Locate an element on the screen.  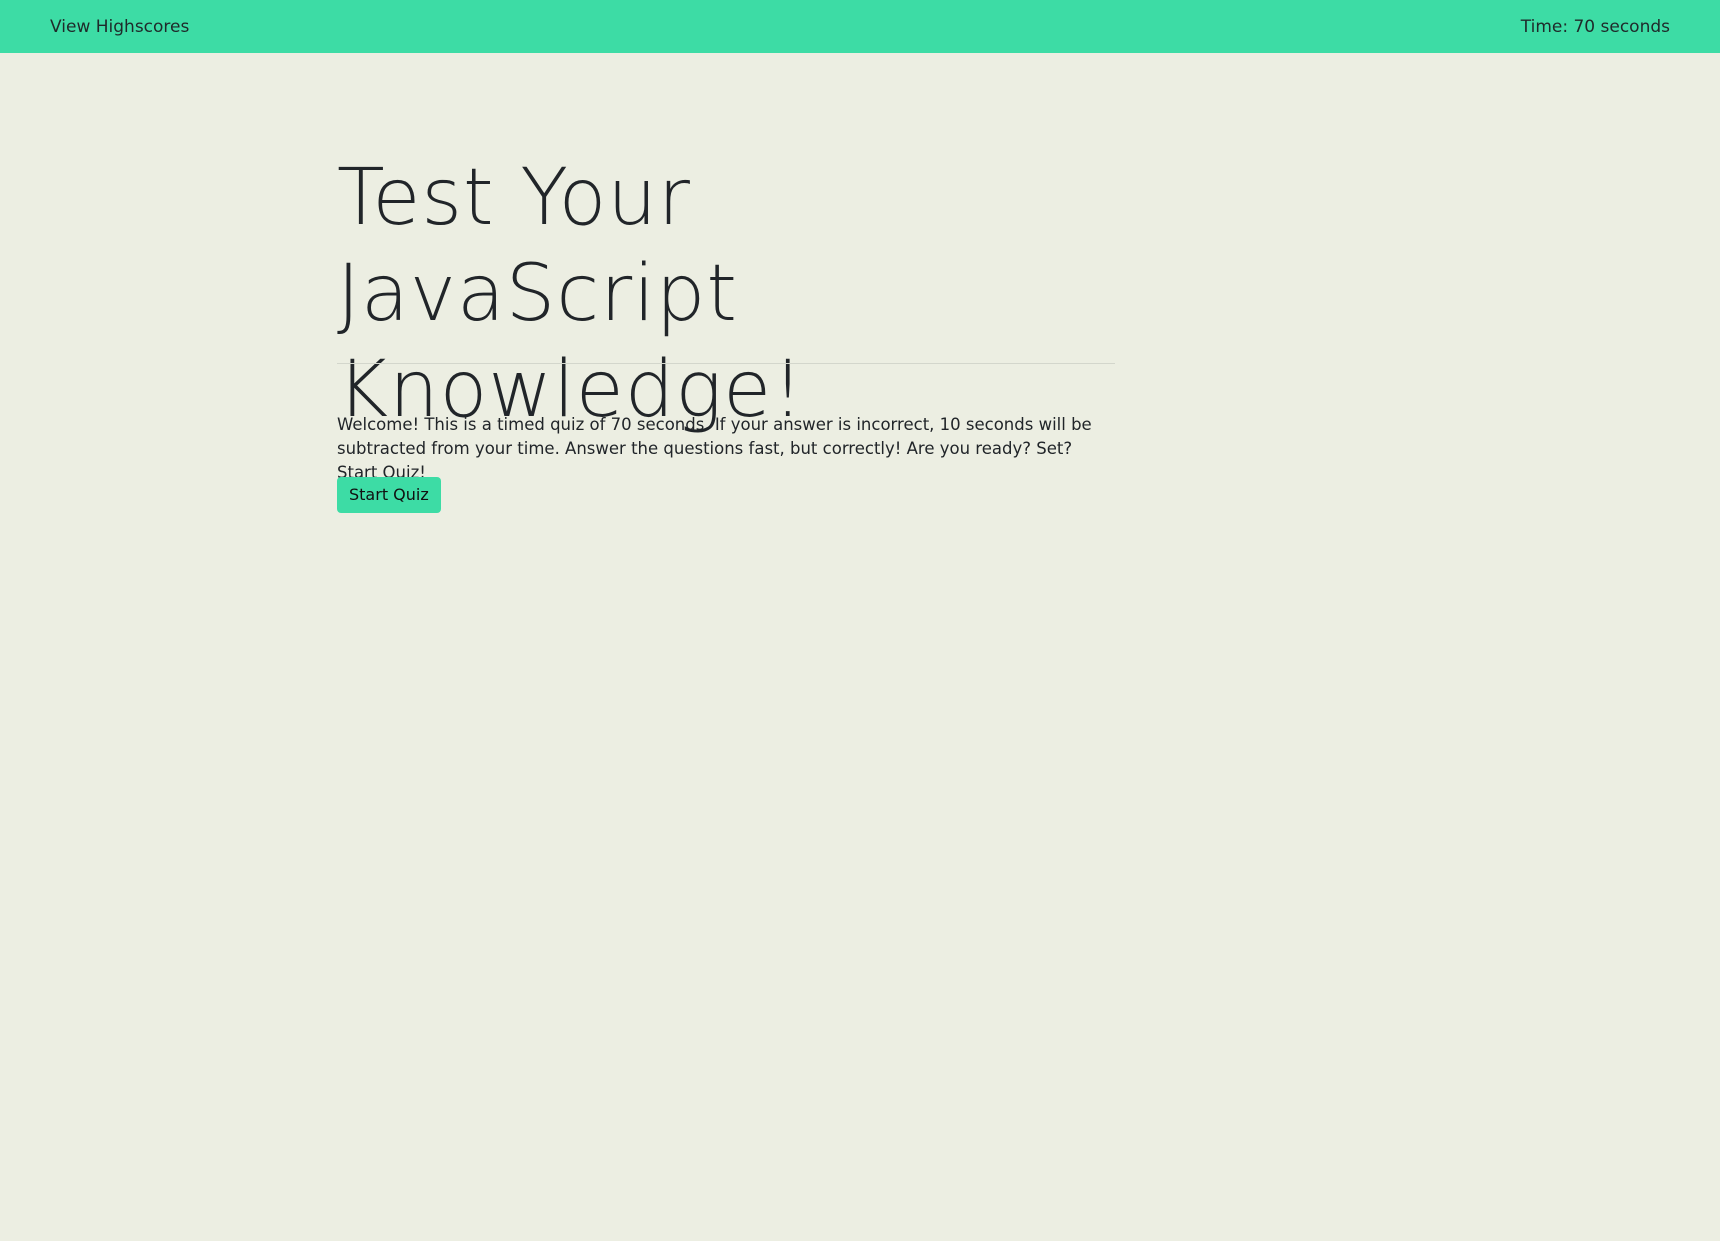
start-quiz-button: Start Quiz is located at coordinates (389, 495).